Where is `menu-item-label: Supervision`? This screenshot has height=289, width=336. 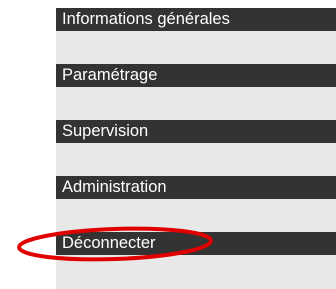
menu-item-label: Supervision is located at coordinates (105, 131).